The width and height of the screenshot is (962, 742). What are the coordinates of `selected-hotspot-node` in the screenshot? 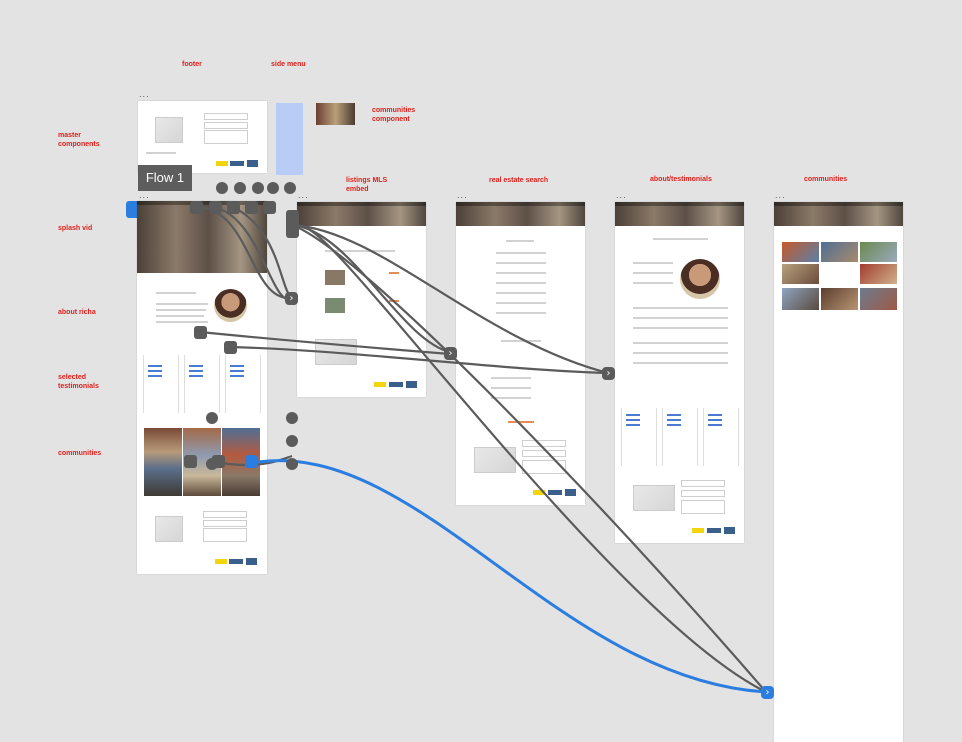 It's located at (251, 461).